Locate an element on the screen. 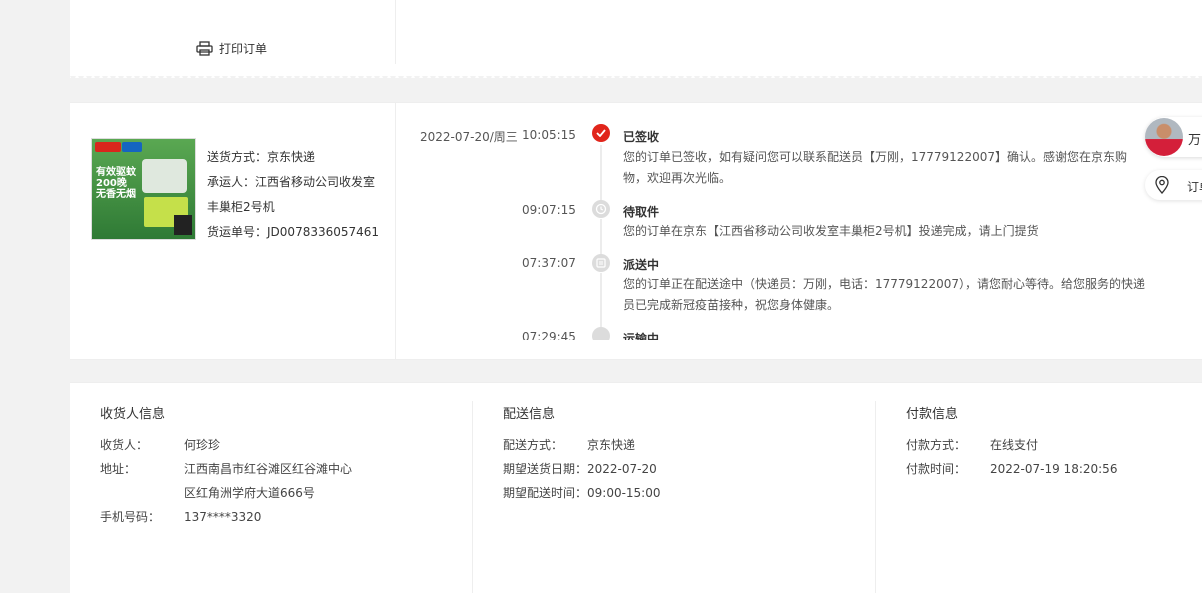  section-title: 配送信息 is located at coordinates (529, 414).